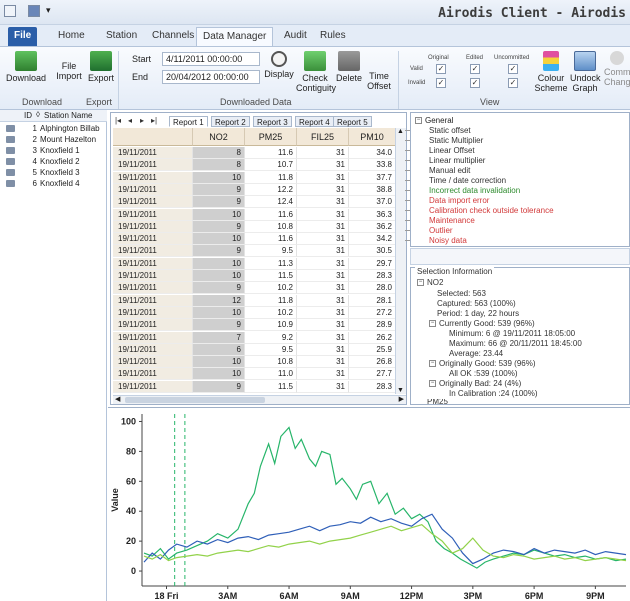 This screenshot has height=601, width=630. What do you see at coordinates (48, 10) in the screenshot?
I see `quick-access-dropdown-icon: ▾` at bounding box center [48, 10].